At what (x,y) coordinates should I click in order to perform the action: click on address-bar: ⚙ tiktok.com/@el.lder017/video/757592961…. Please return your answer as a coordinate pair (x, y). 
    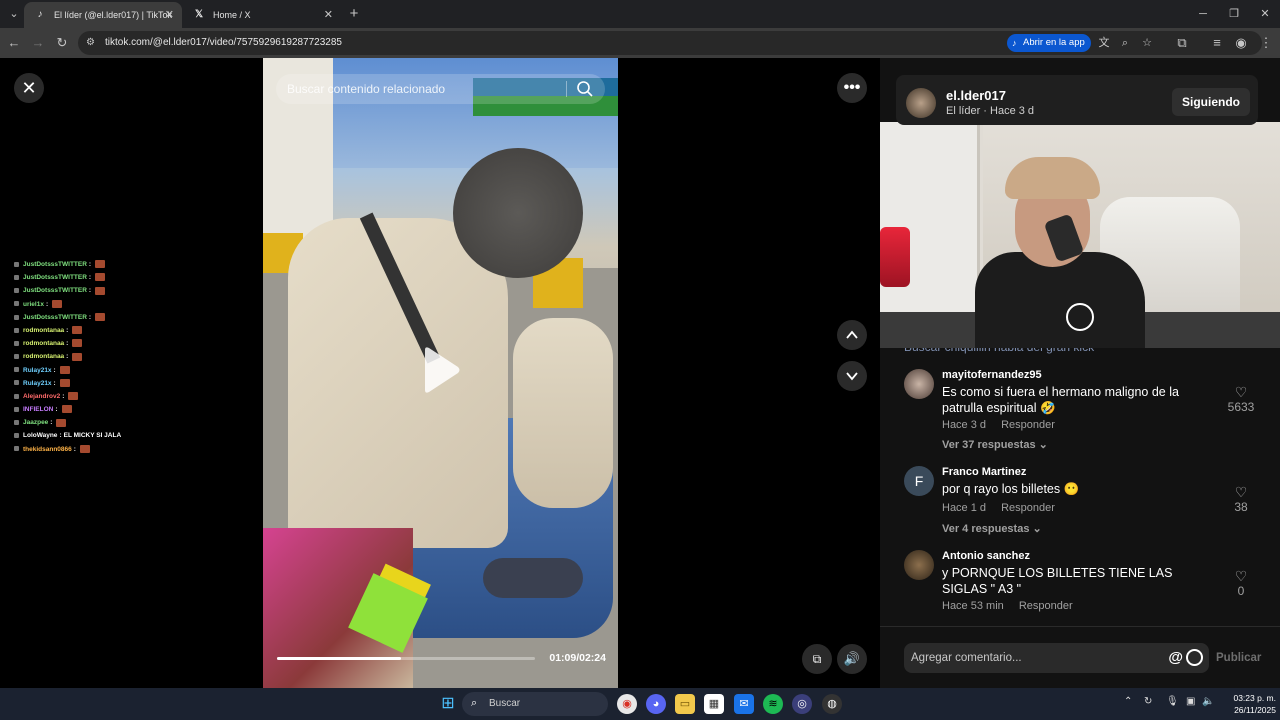
    Looking at the image, I should click on (670, 43).